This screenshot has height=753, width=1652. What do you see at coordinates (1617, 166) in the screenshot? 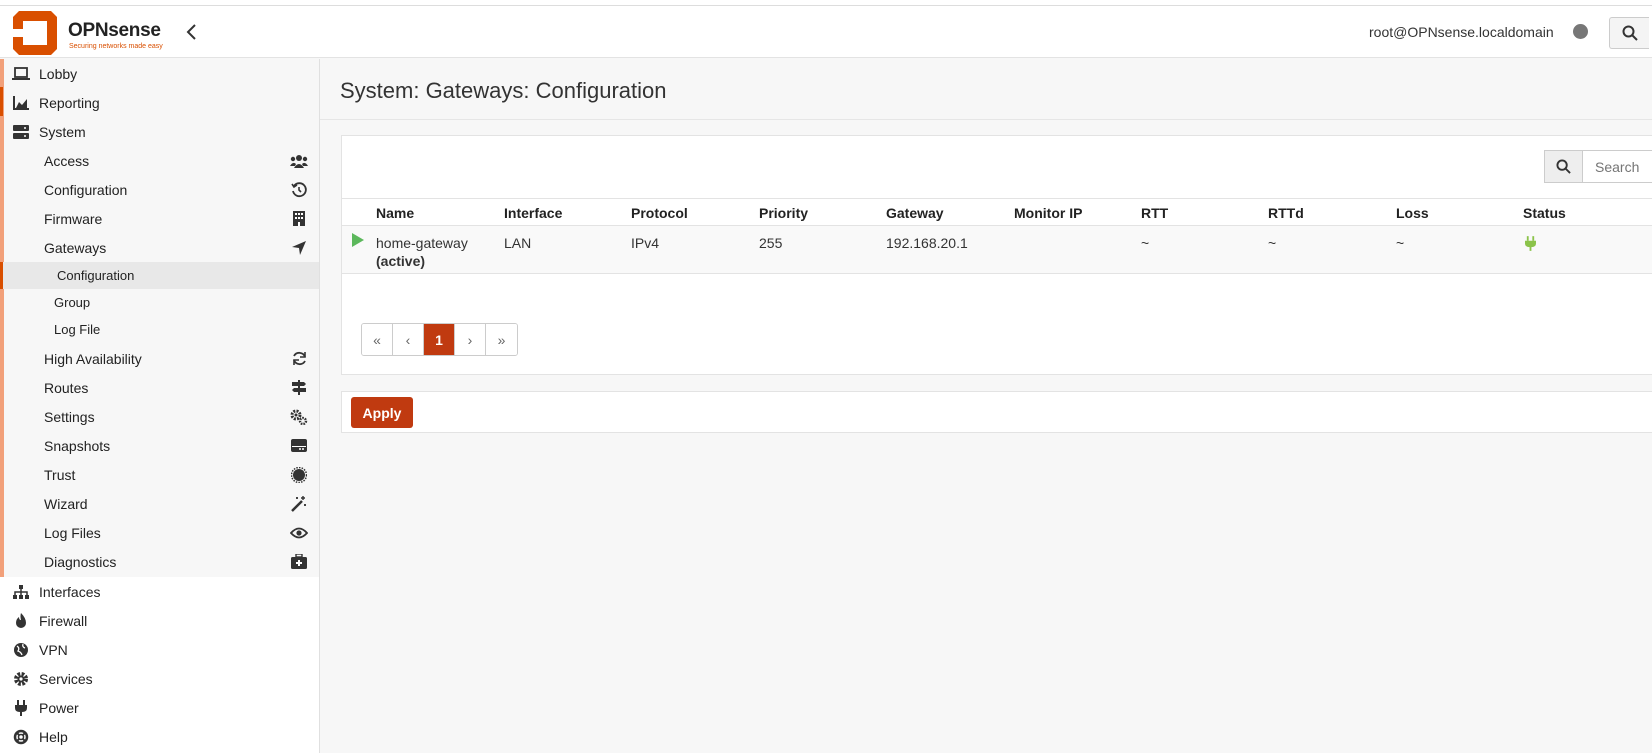
I see `search-input` at bounding box center [1617, 166].